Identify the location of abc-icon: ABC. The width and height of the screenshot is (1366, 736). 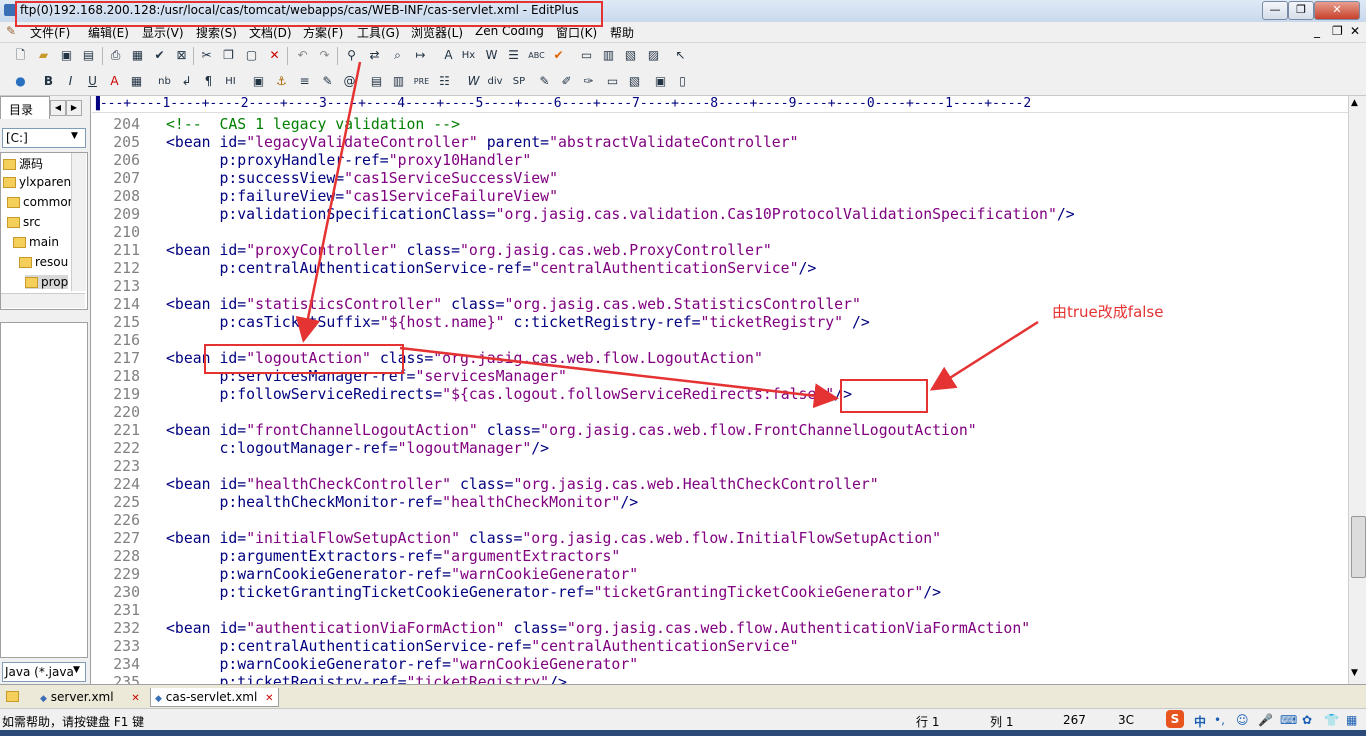
(536, 55).